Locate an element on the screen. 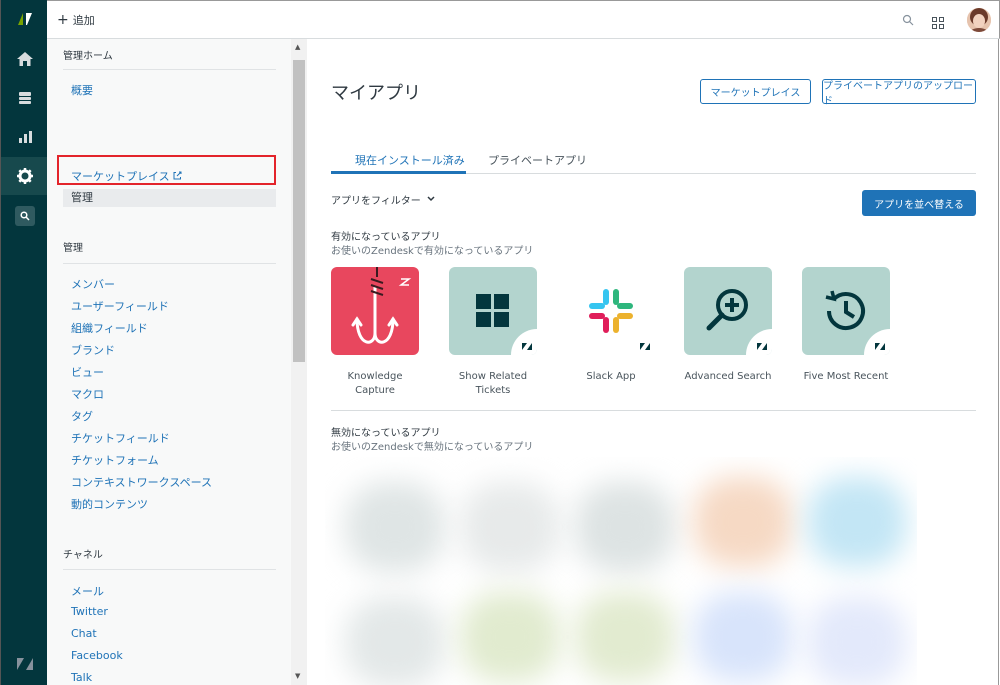 Image resolution: width=1000 pixels, height=685 pixels. nav-item-marketplace: マーケットプレイス is located at coordinates (126, 176).